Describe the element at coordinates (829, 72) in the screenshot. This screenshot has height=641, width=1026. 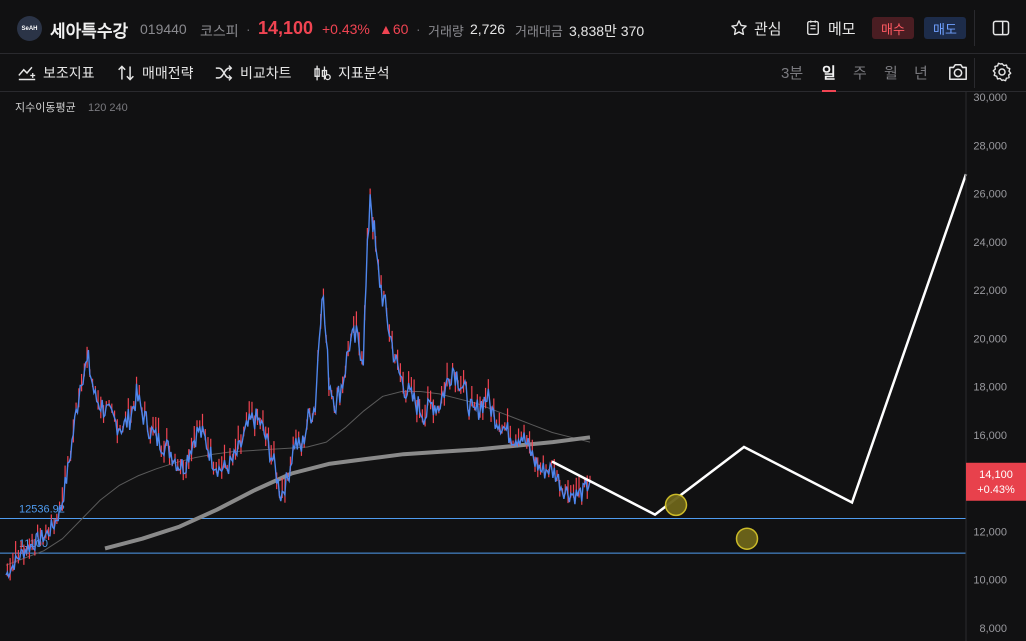
I see `period-day: 일` at that location.